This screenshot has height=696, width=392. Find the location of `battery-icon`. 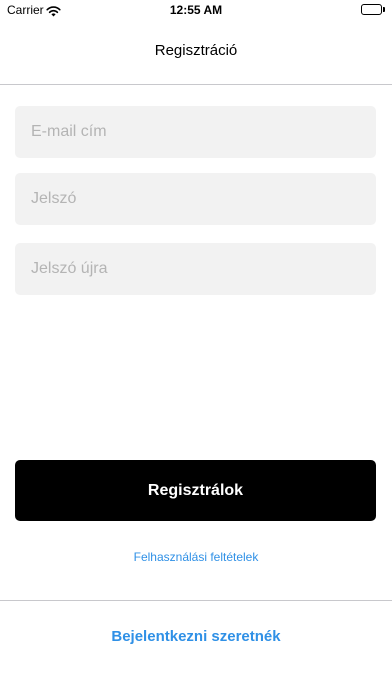

battery-icon is located at coordinates (373, 9).